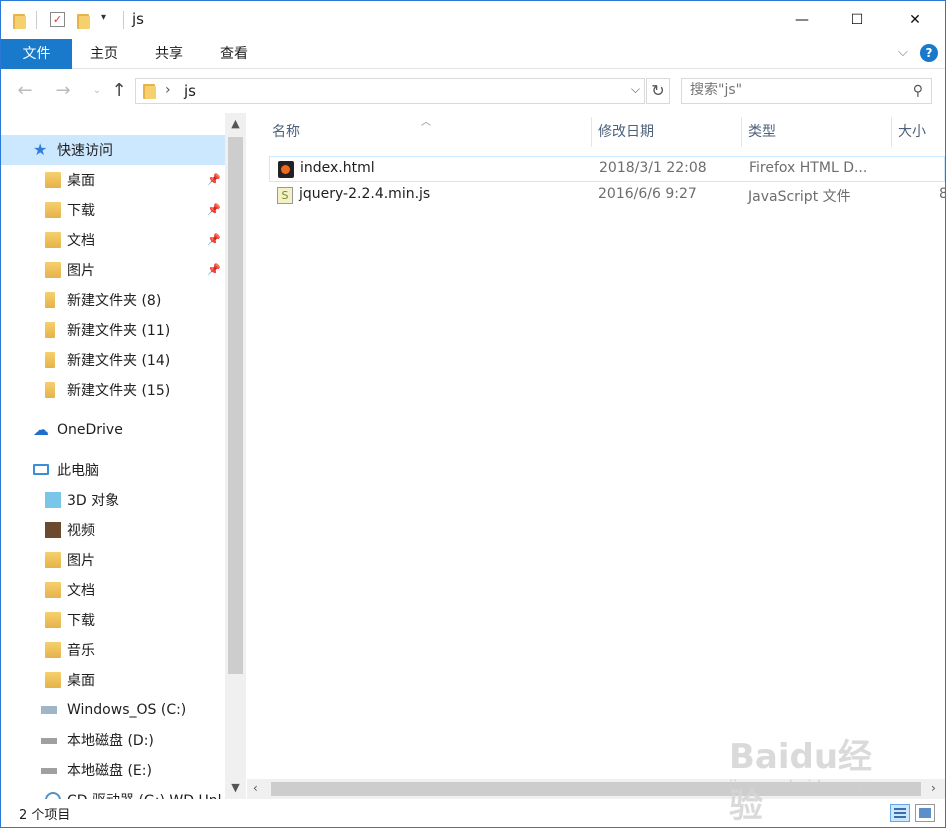  Describe the element at coordinates (429, 132) in the screenshot. I see `column-header-name: 名称` at that location.